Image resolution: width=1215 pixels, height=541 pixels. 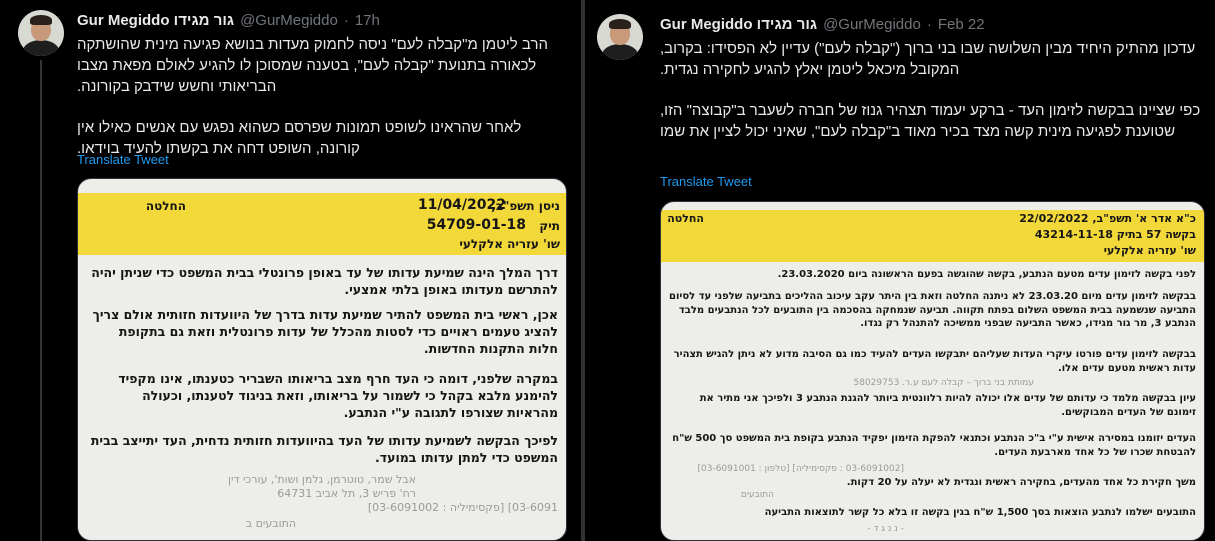 What do you see at coordinates (1115, 234) in the screenshot?
I see `doc-request: בקשה 57 בתיק 43214-11-18` at bounding box center [1115, 234].